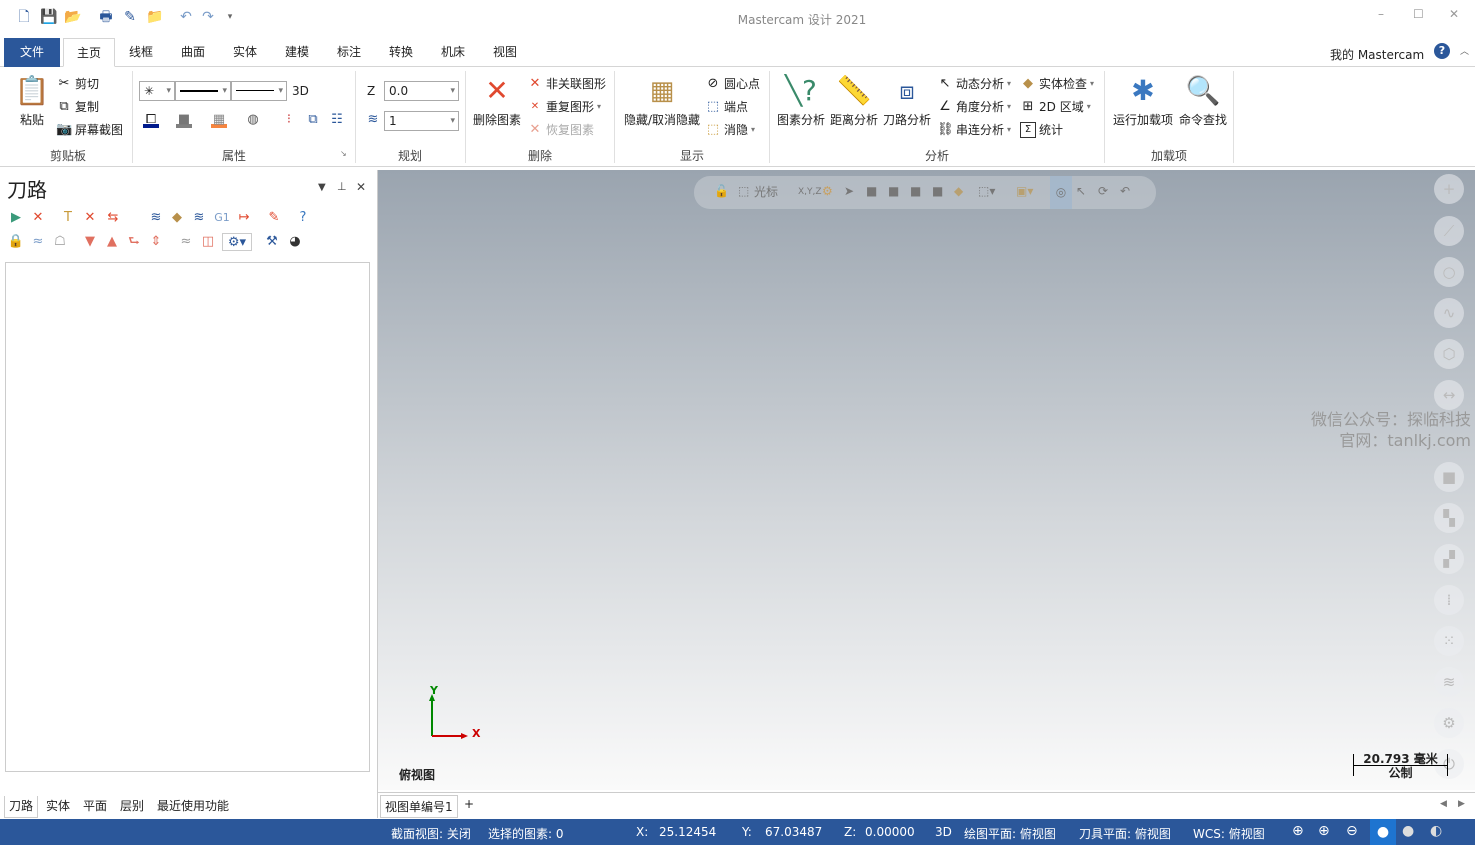  What do you see at coordinates (208, 242) in the screenshot?
I see `entity-select-icon: ◫` at bounding box center [208, 242].